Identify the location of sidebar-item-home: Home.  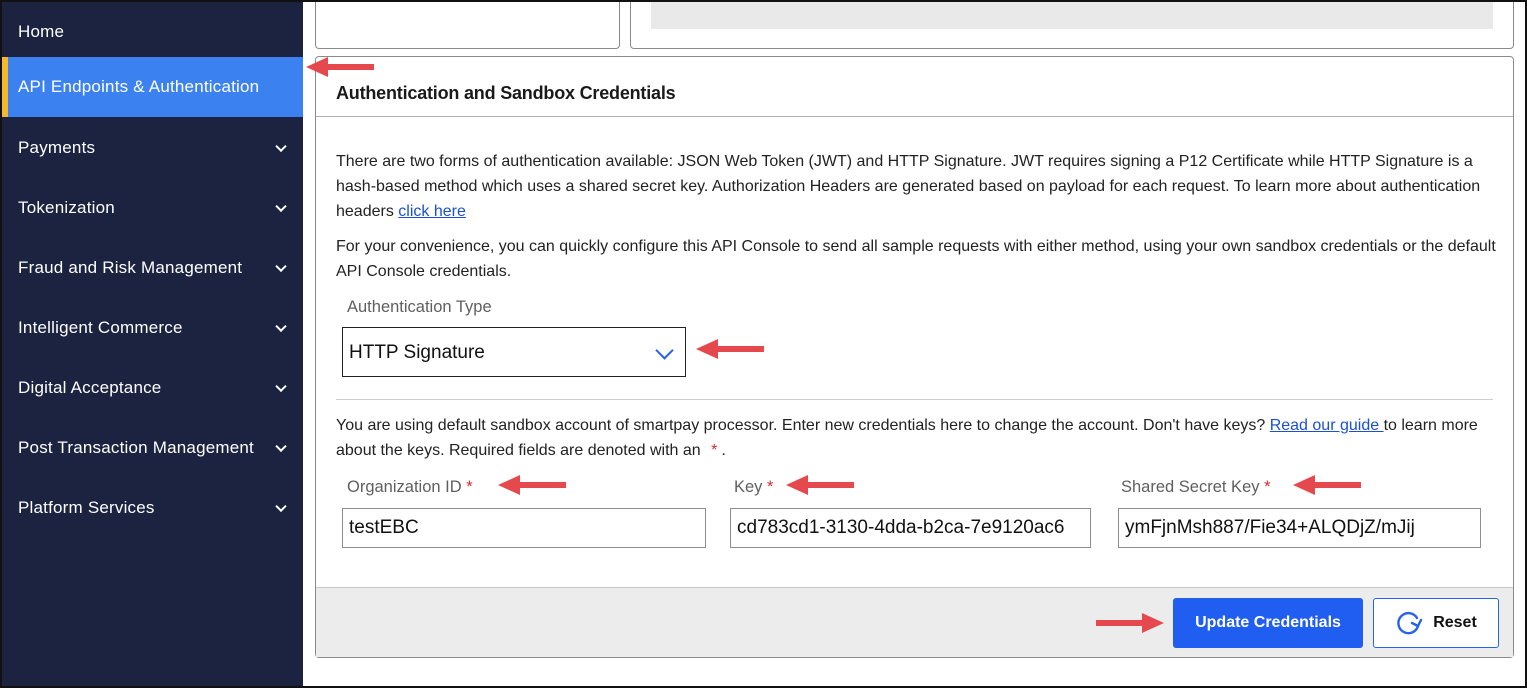
(152, 32).